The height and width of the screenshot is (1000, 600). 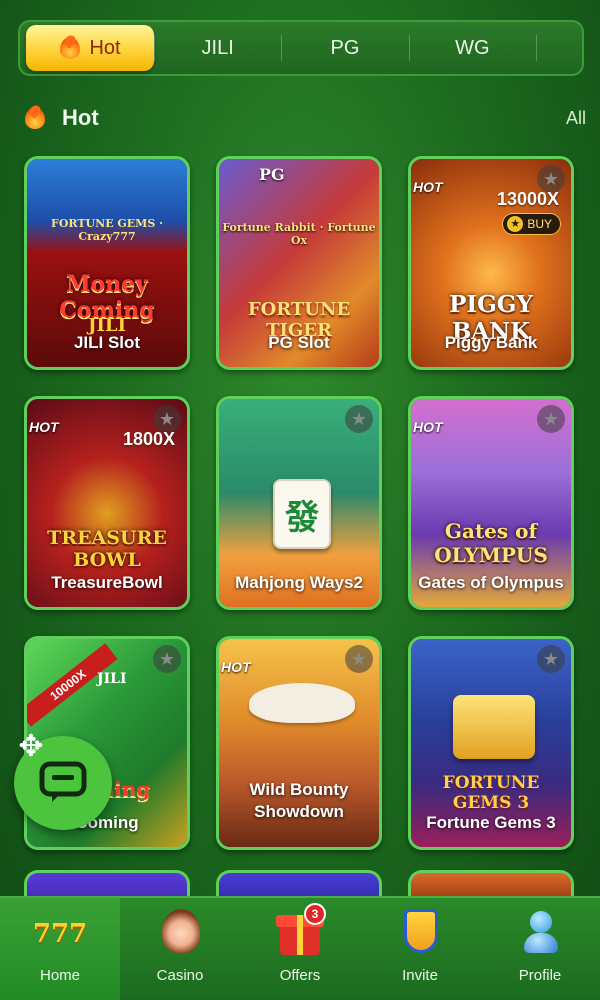 I want to click on tab-wg: WG, so click(x=472, y=48).